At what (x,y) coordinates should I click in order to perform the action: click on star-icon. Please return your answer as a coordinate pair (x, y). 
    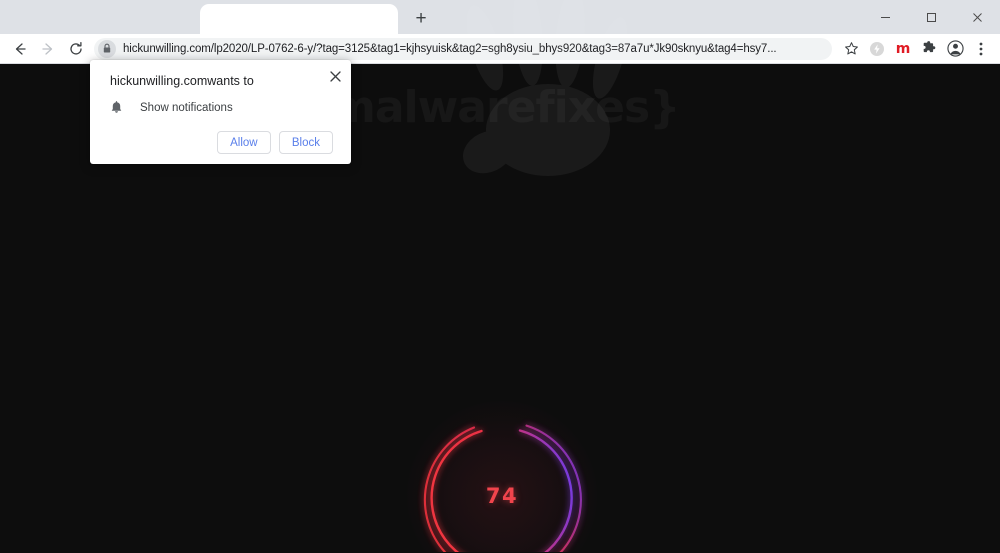
    Looking at the image, I should click on (851, 48).